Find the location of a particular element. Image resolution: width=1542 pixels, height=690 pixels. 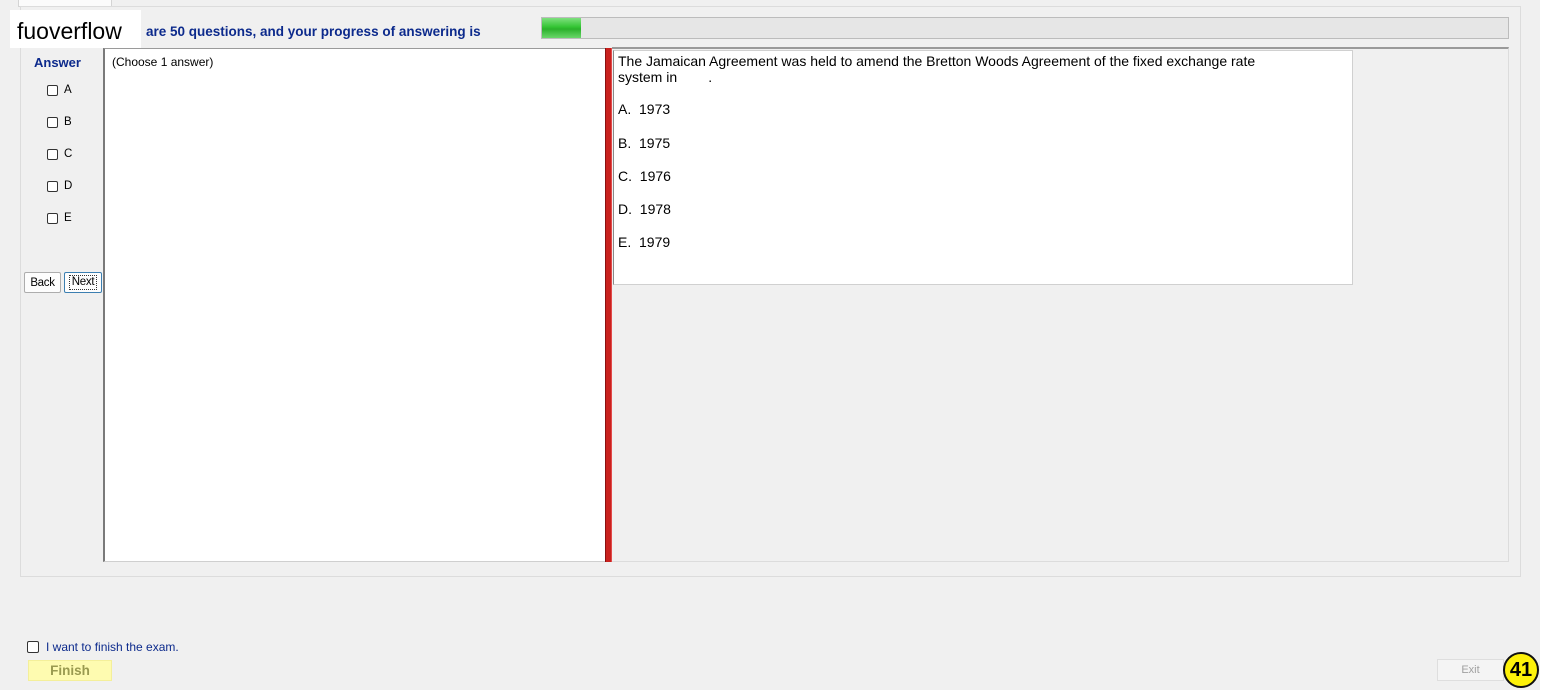

answer-option-label: B is located at coordinates (68, 122).